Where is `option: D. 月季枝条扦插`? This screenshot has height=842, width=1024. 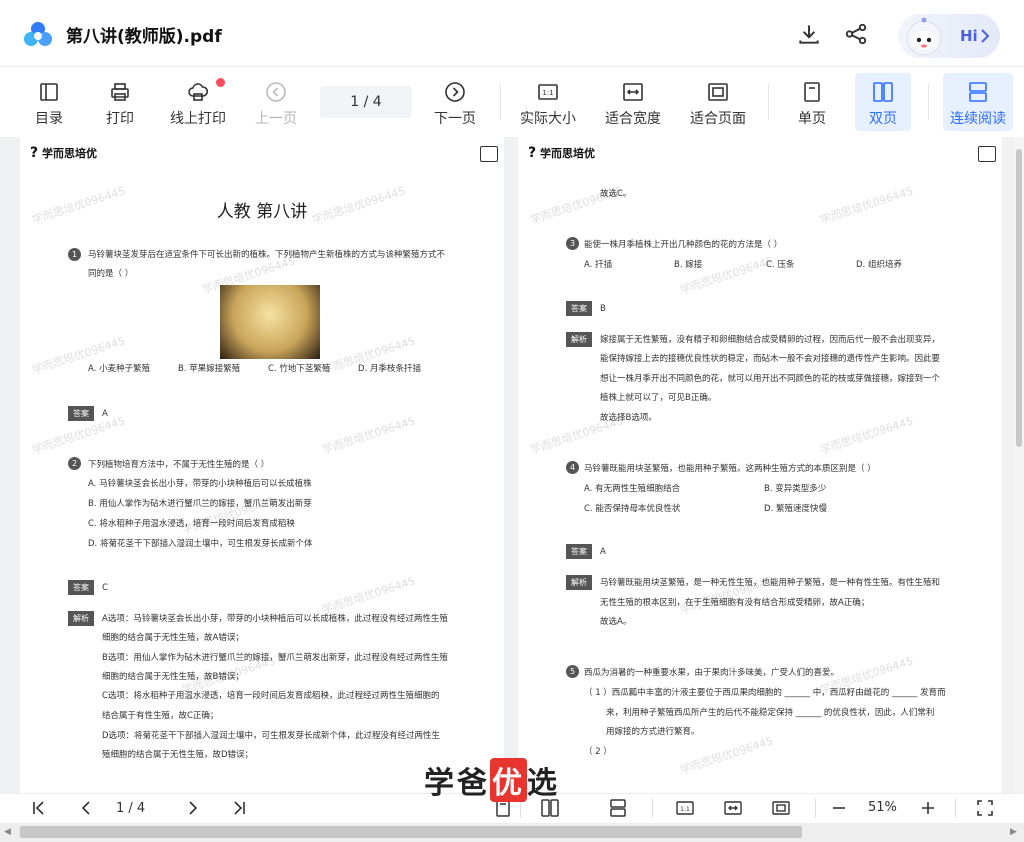
option: D. 月季枝条扦插 is located at coordinates (389, 369).